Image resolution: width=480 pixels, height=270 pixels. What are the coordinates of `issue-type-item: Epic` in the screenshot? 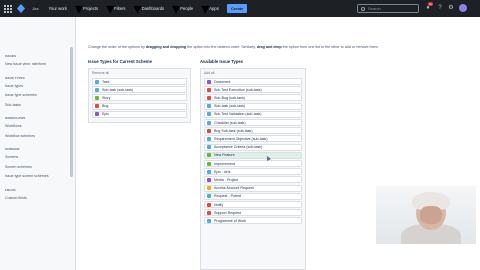 It's located at (139, 114).